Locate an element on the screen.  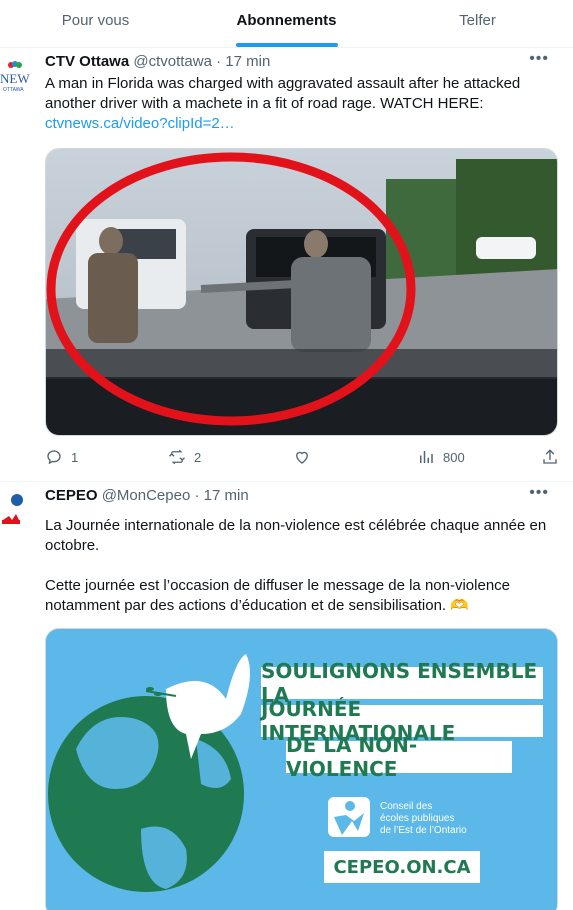
tab-abonnements: Abonnements is located at coordinates (286, 23).